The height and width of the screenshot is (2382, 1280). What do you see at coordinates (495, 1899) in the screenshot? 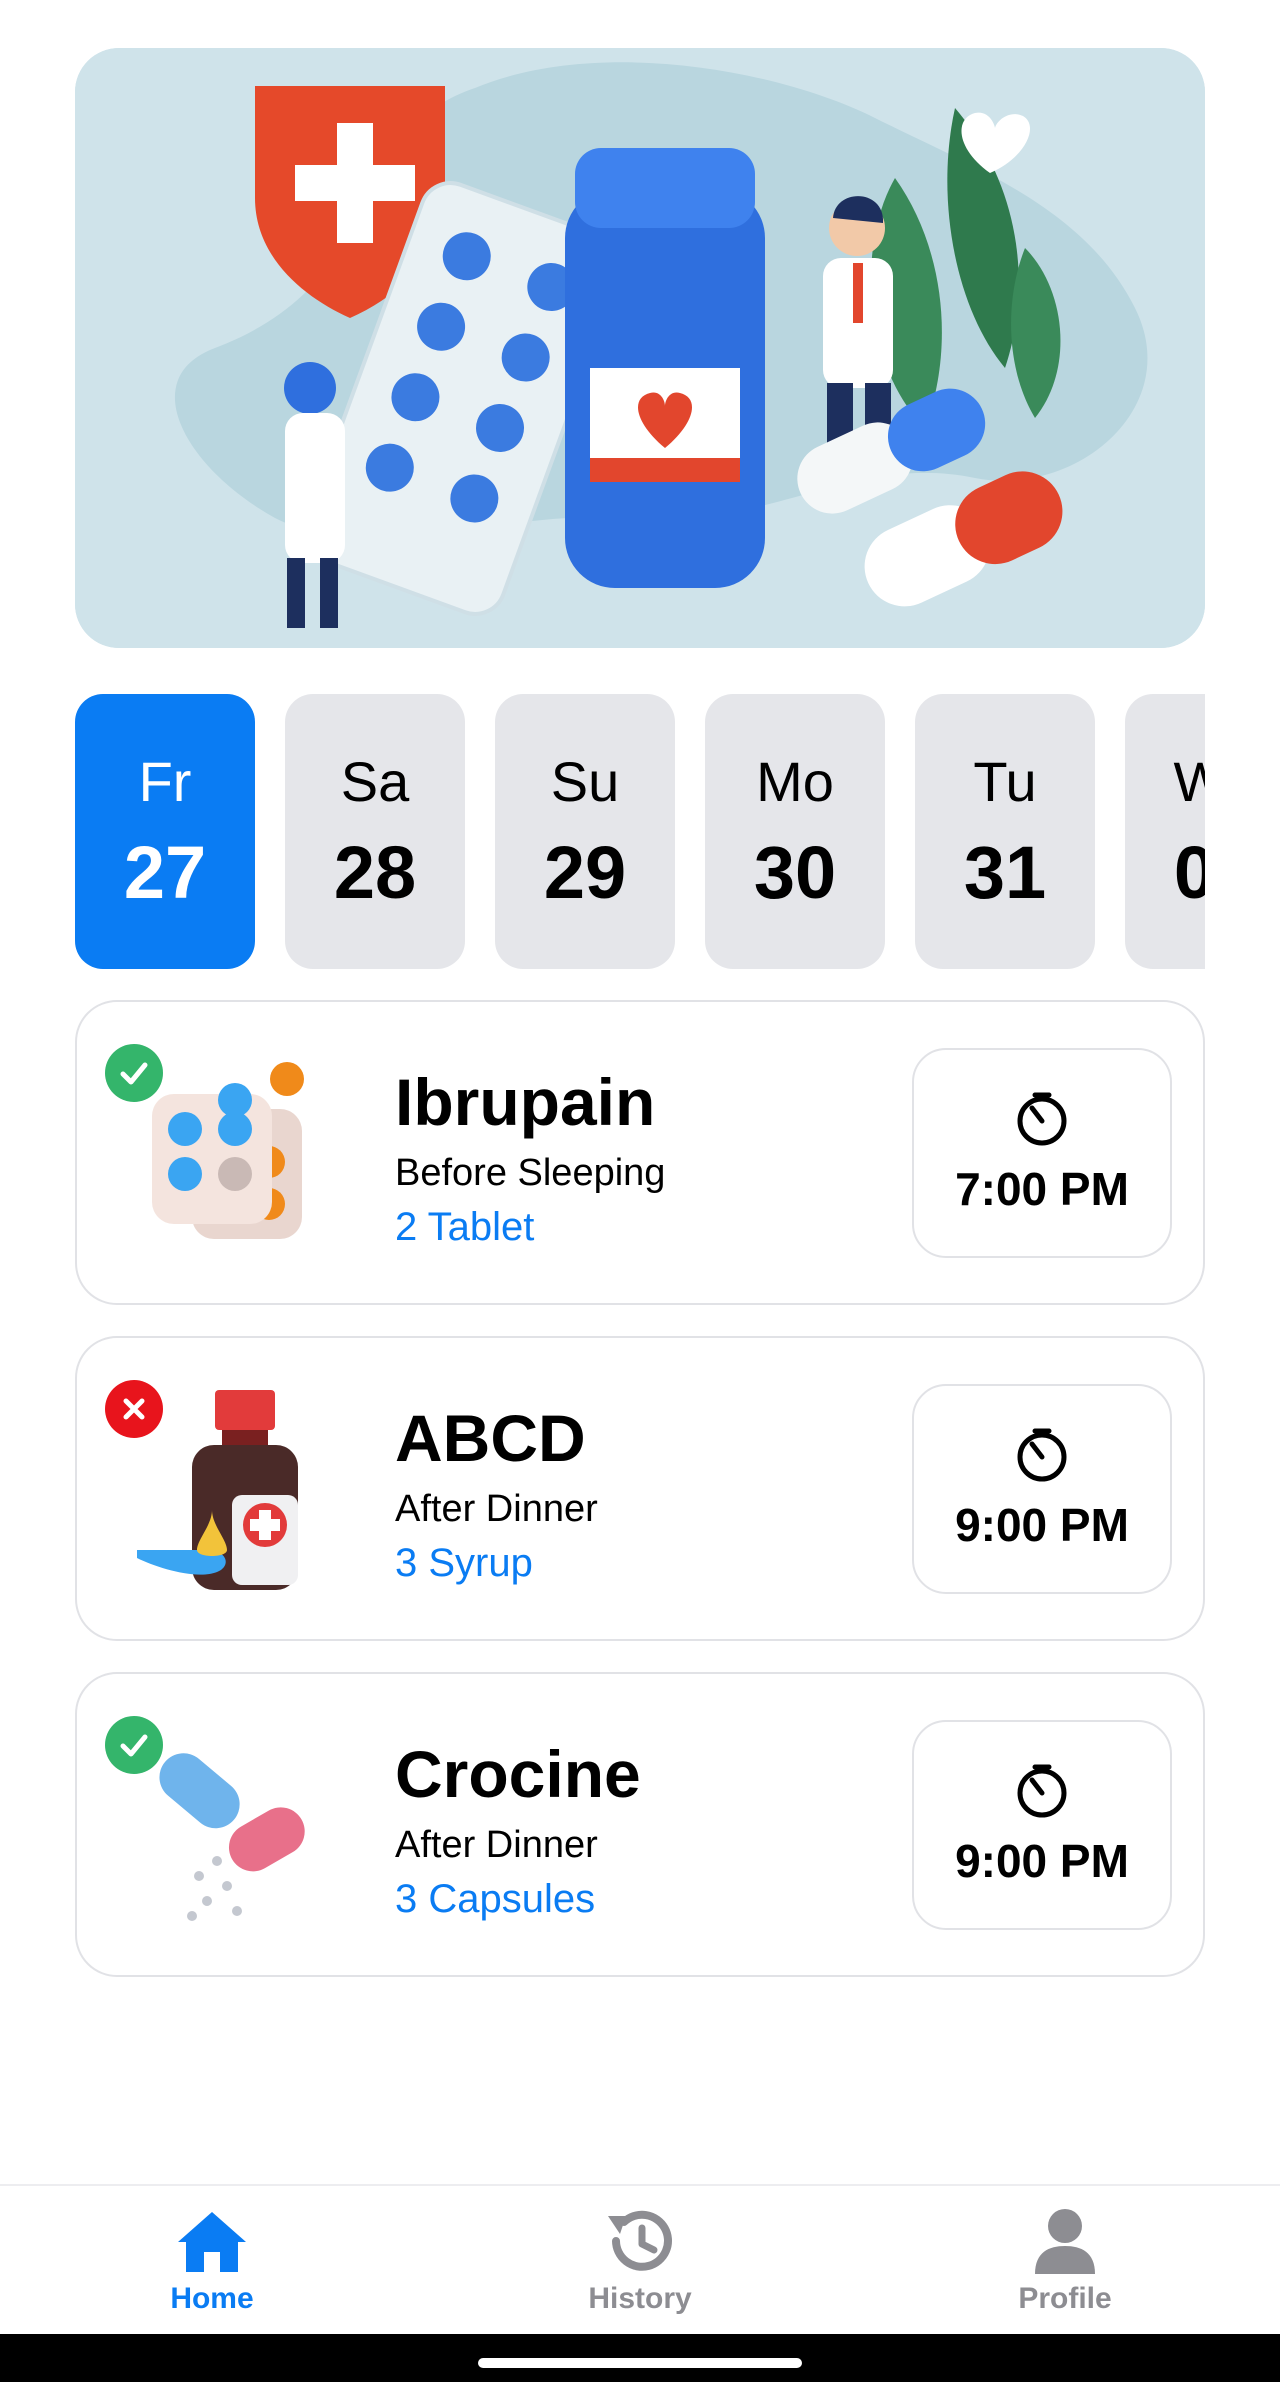
I see `medicine-dose: 3 Capsules` at bounding box center [495, 1899].